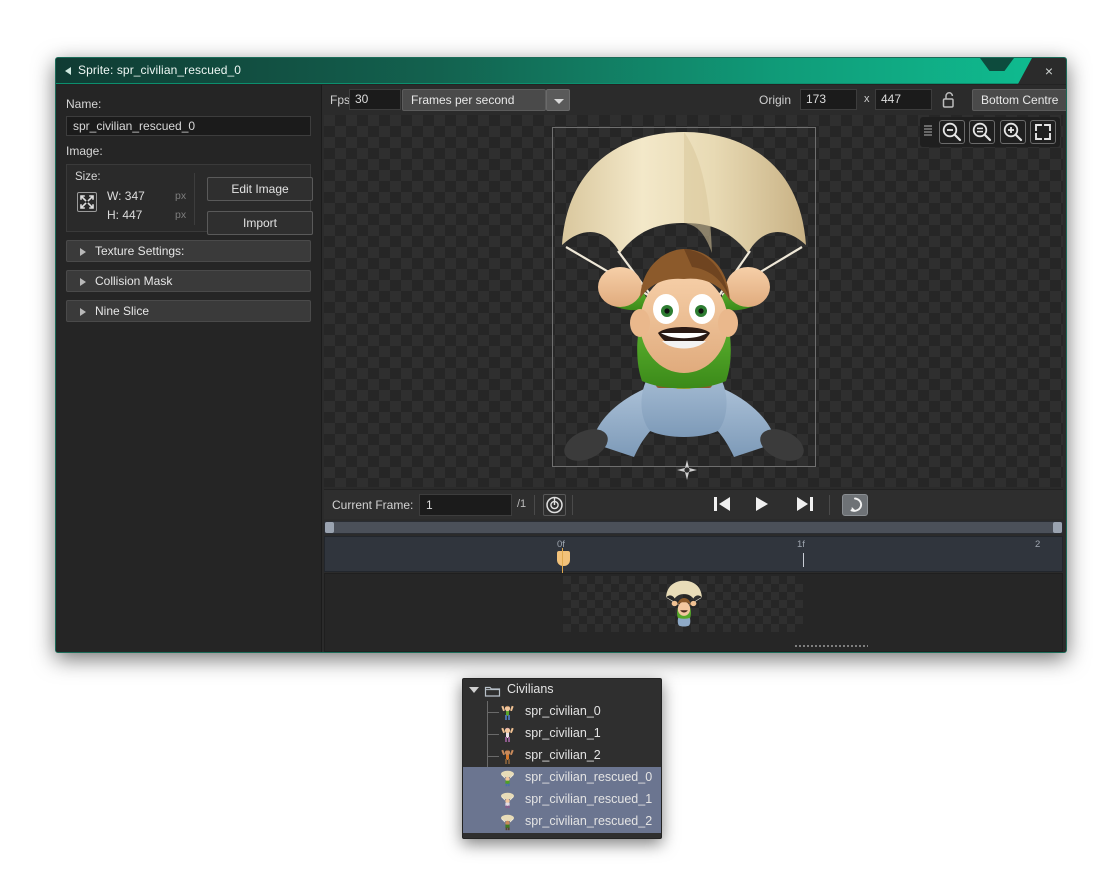  What do you see at coordinates (194, 199) in the screenshot?
I see `size-box-divider` at bounding box center [194, 199].